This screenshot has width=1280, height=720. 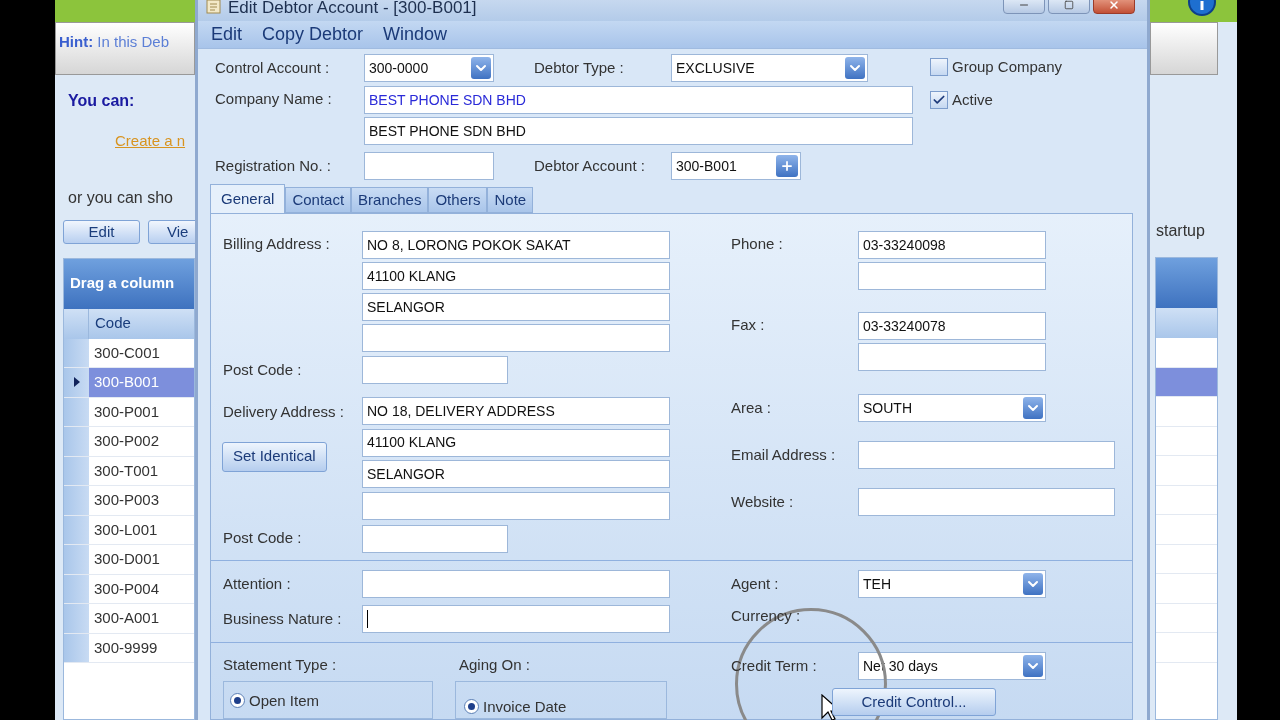 What do you see at coordinates (784, 454) in the screenshot?
I see `field-label: Email Address :` at bounding box center [784, 454].